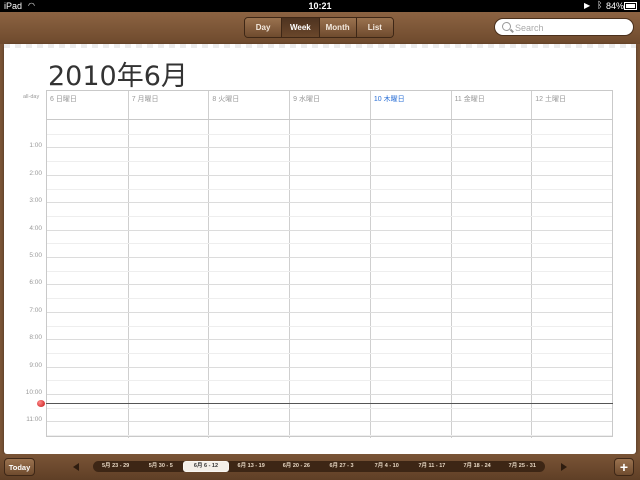 This screenshot has width=640, height=480. What do you see at coordinates (35, 146) in the screenshot?
I see `hour-label: 1:00` at bounding box center [35, 146].